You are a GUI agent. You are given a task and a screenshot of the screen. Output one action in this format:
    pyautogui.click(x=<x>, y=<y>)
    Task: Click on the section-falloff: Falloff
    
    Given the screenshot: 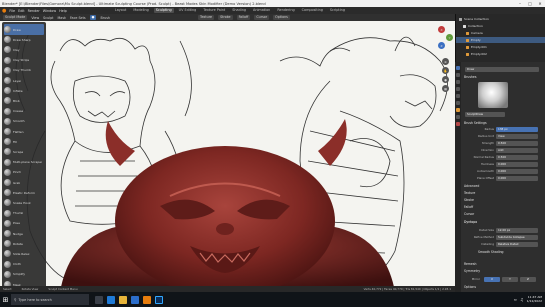 What is the action you would take?
    pyautogui.click(x=504, y=207)
    